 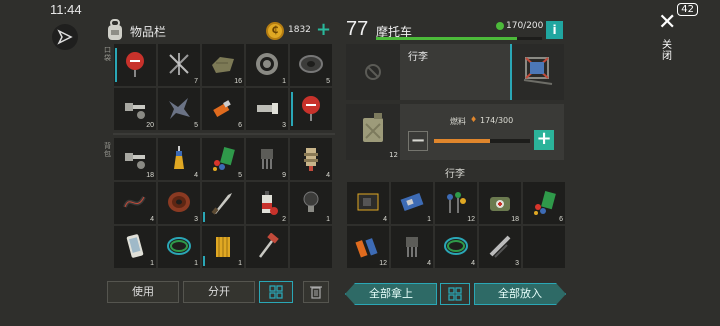 I want to click on backpack-slot: 18, so click(x=135, y=159).